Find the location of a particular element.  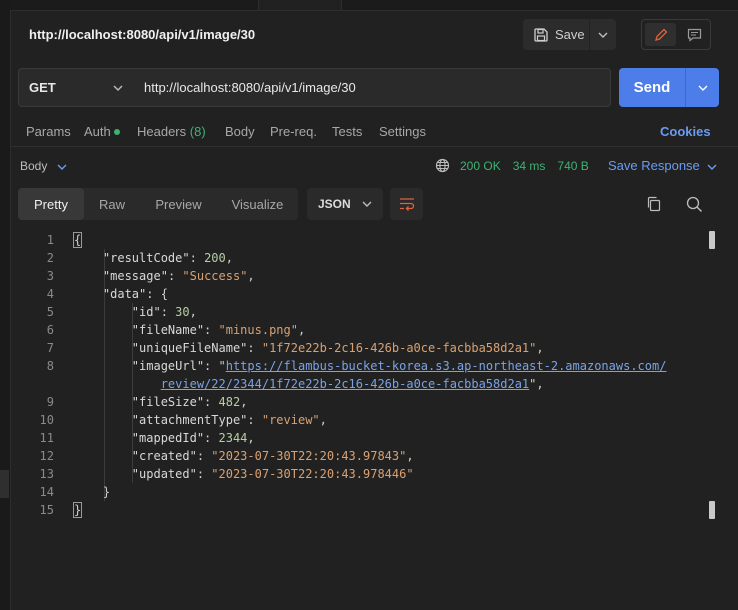

response-view-tabs: Pretty Raw Preview Visualize is located at coordinates (158, 204).